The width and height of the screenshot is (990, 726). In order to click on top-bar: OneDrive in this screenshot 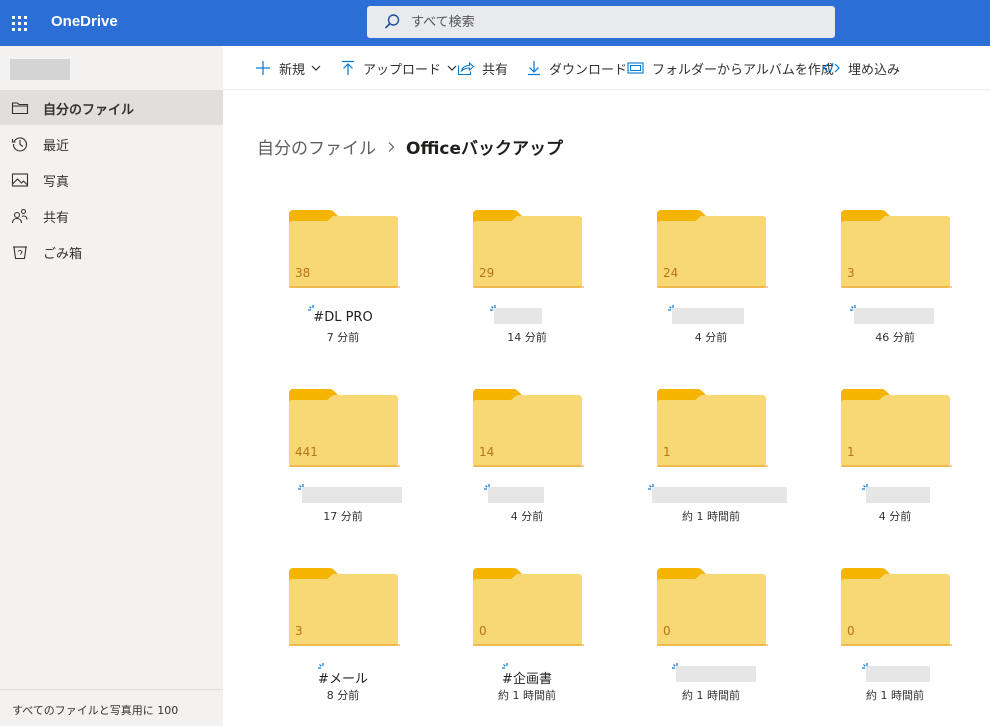, I will do `click(495, 23)`.